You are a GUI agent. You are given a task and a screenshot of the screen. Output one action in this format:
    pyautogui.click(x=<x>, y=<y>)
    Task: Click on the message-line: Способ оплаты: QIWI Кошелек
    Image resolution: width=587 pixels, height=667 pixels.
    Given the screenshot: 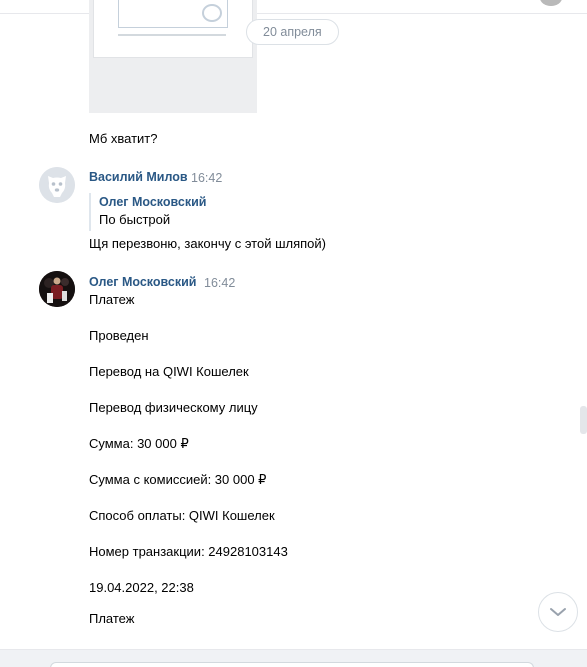 What is the action you would take?
    pyautogui.click(x=182, y=515)
    